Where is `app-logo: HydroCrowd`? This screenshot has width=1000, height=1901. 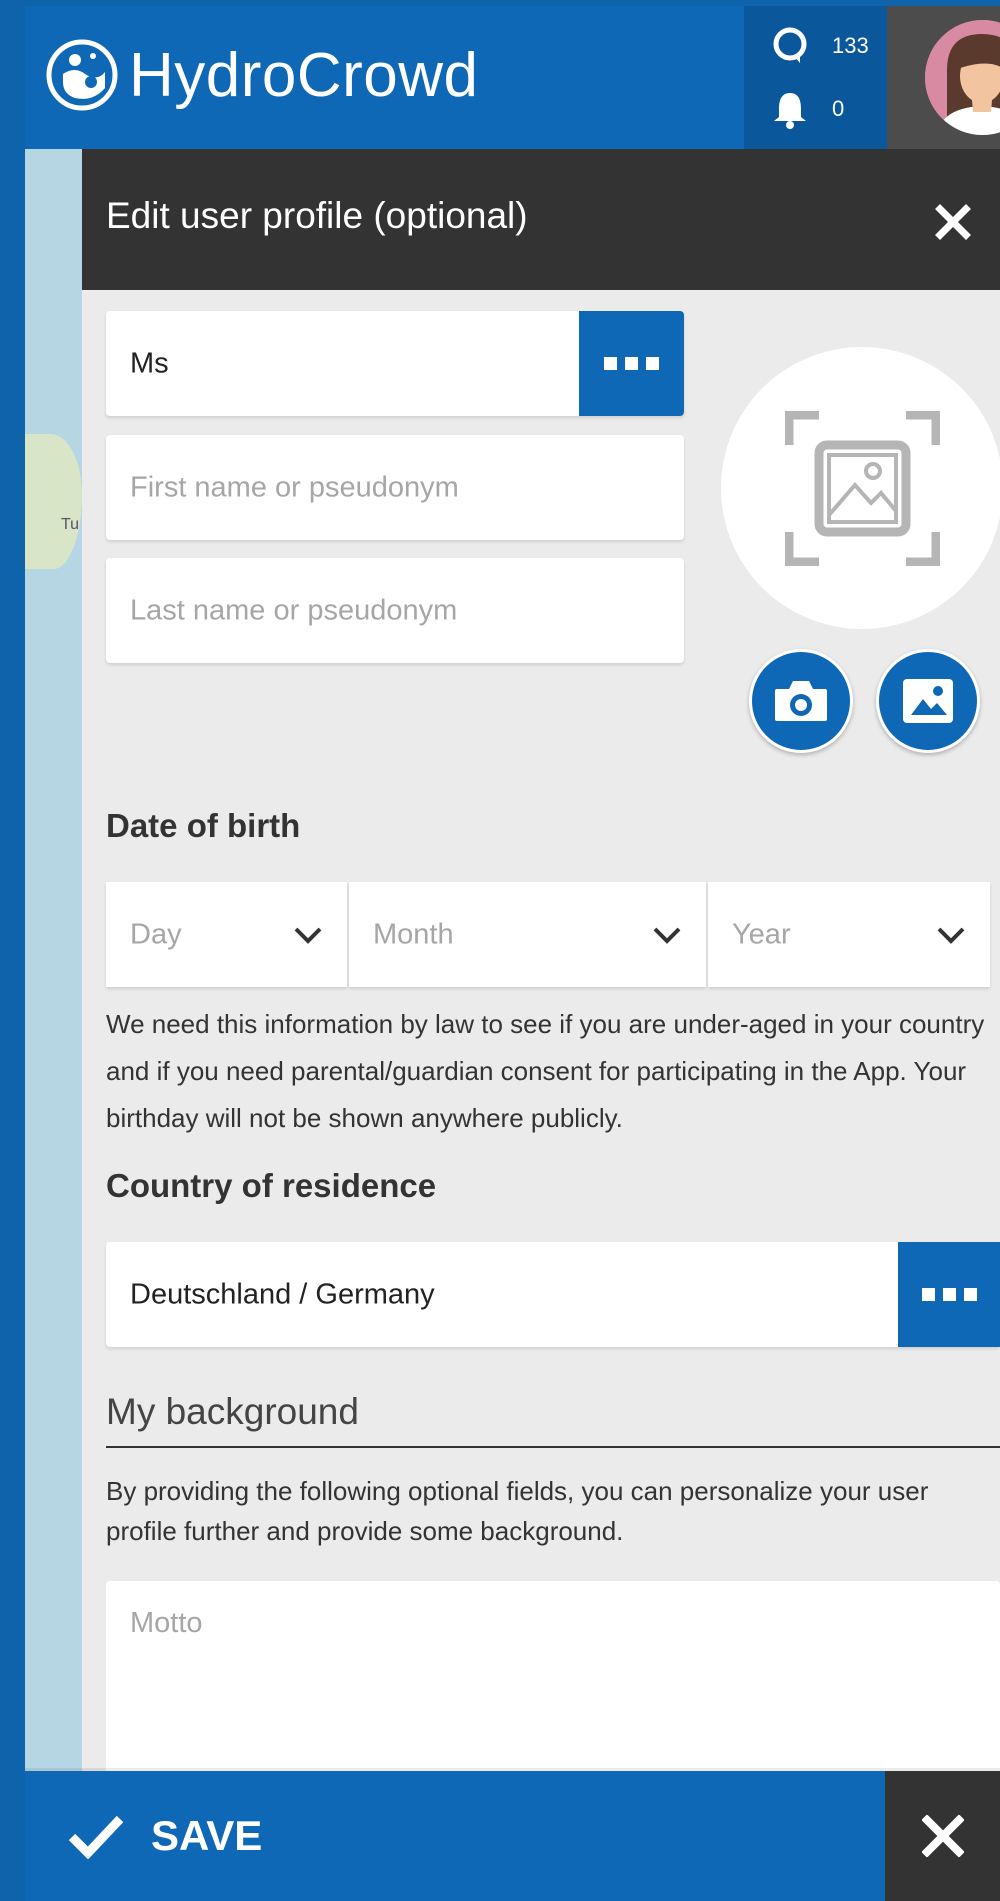
app-logo: HydroCrowd is located at coordinates (262, 75).